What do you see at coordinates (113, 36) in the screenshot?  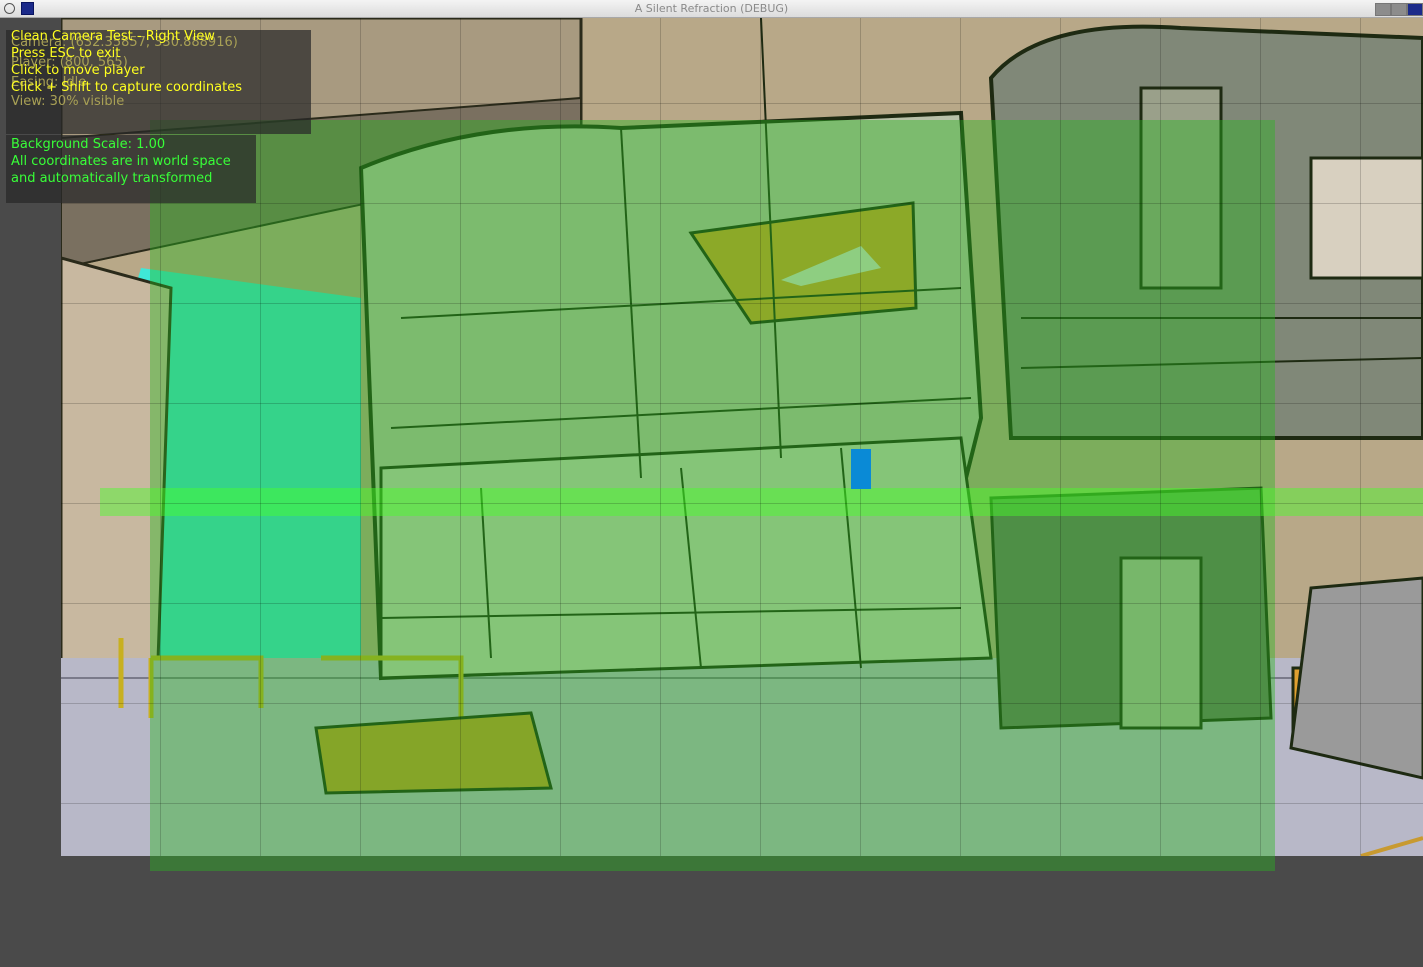 I see `hud-title: Clean Camera Test - Right View` at bounding box center [113, 36].